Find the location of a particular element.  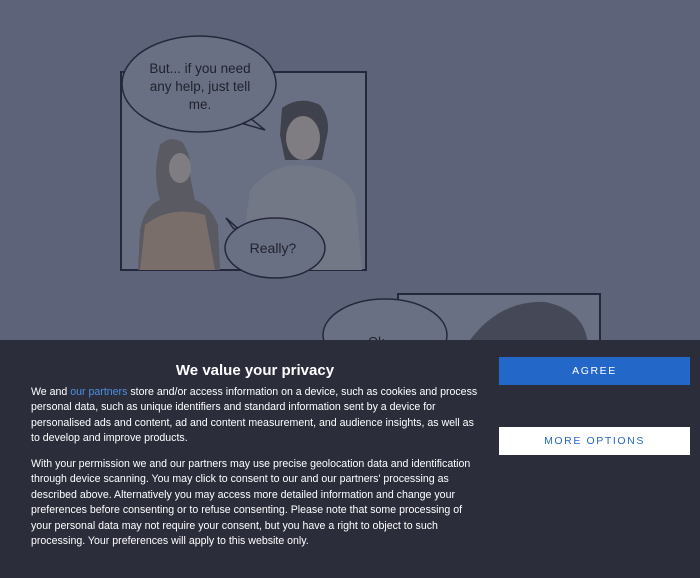

comic-bubble-text-line2: any help, just tell is located at coordinates (200, 86).